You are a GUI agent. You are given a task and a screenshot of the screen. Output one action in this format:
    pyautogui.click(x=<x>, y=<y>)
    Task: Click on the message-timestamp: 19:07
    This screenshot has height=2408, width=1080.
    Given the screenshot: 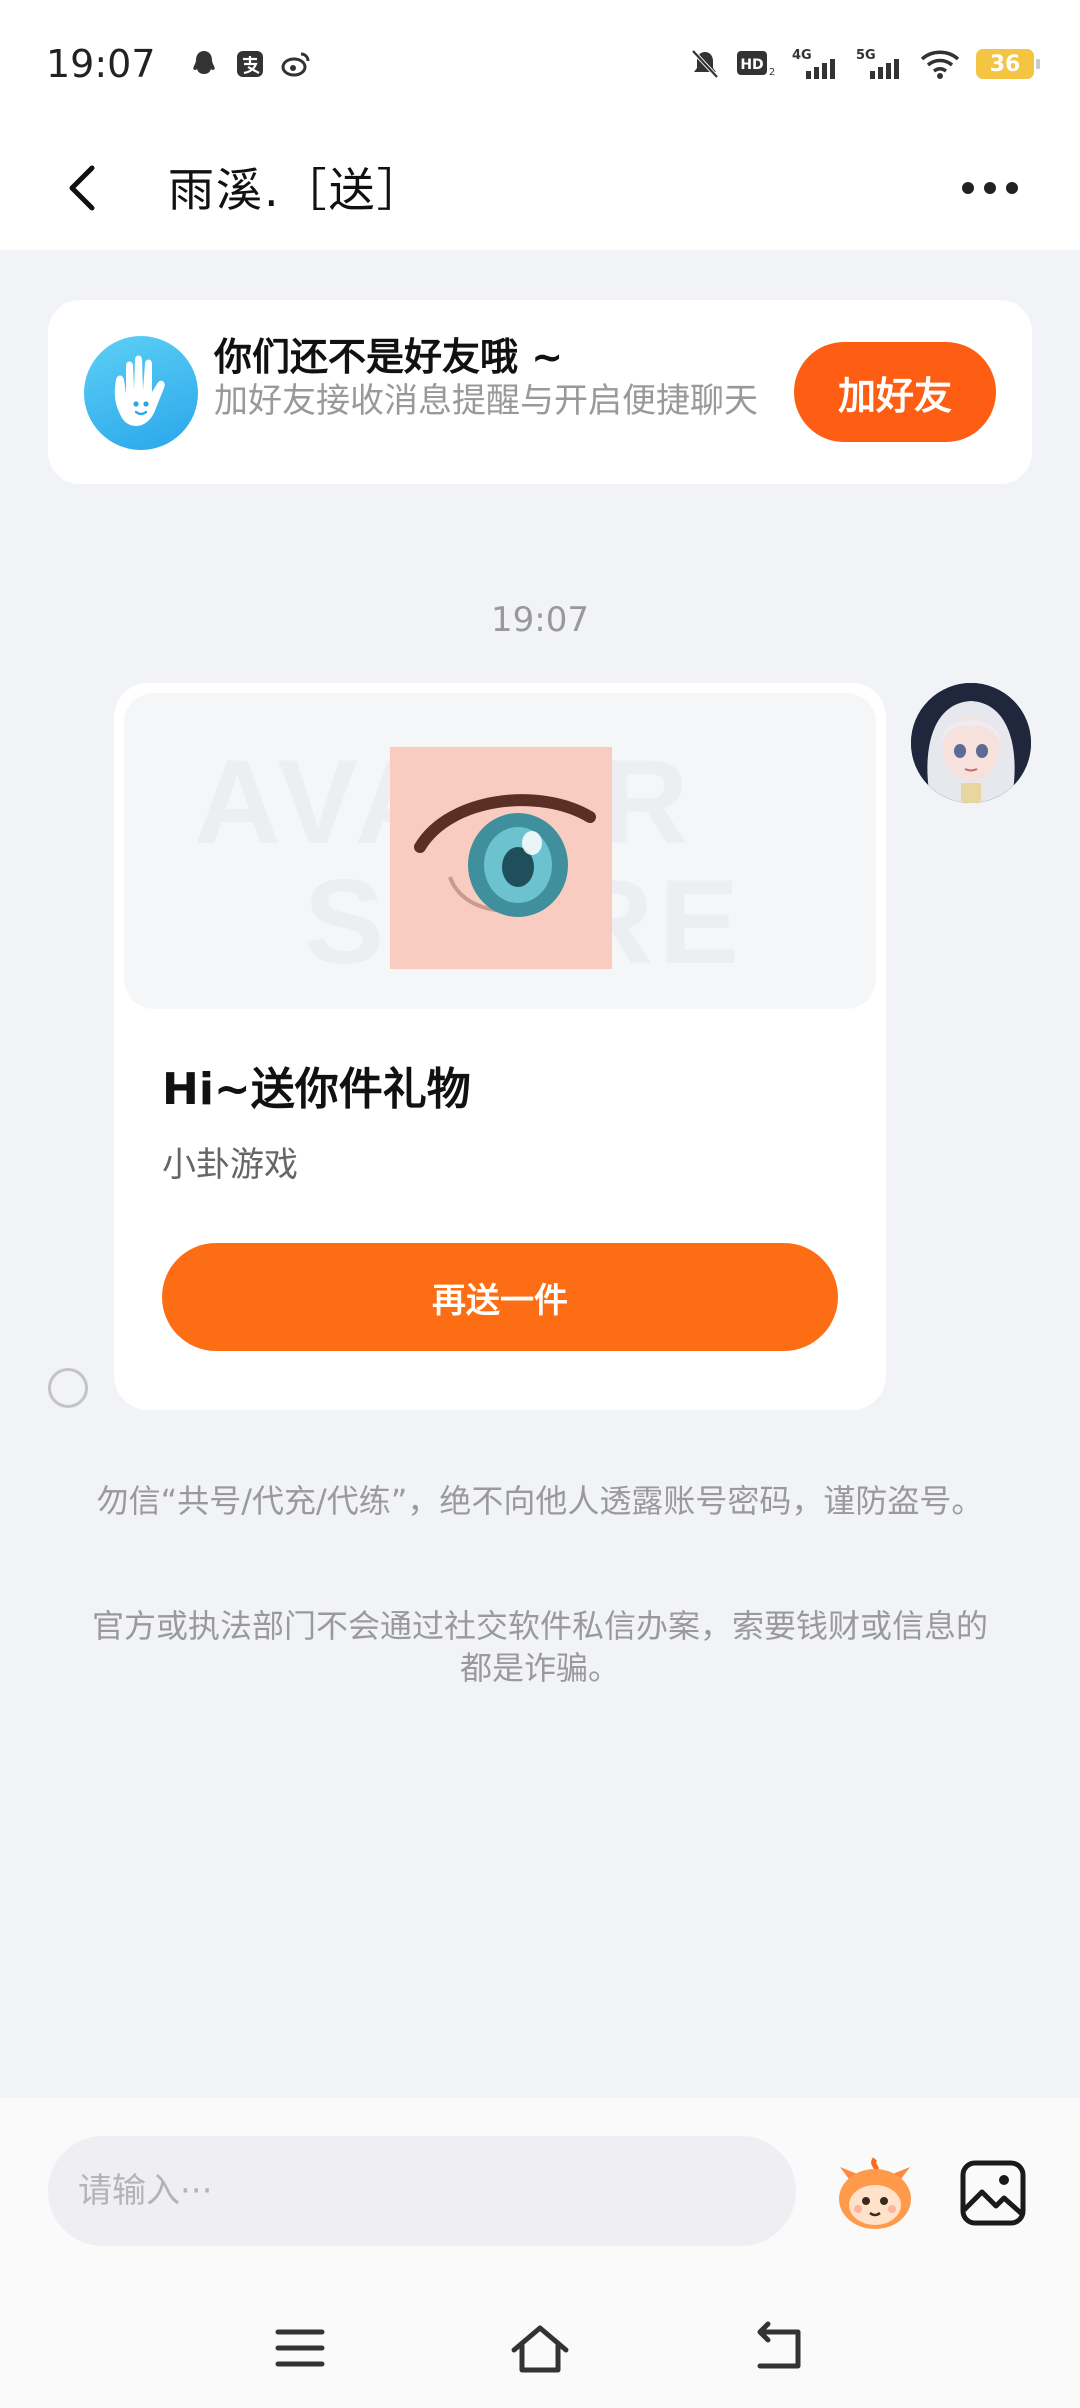 What is the action you would take?
    pyautogui.click(x=540, y=620)
    